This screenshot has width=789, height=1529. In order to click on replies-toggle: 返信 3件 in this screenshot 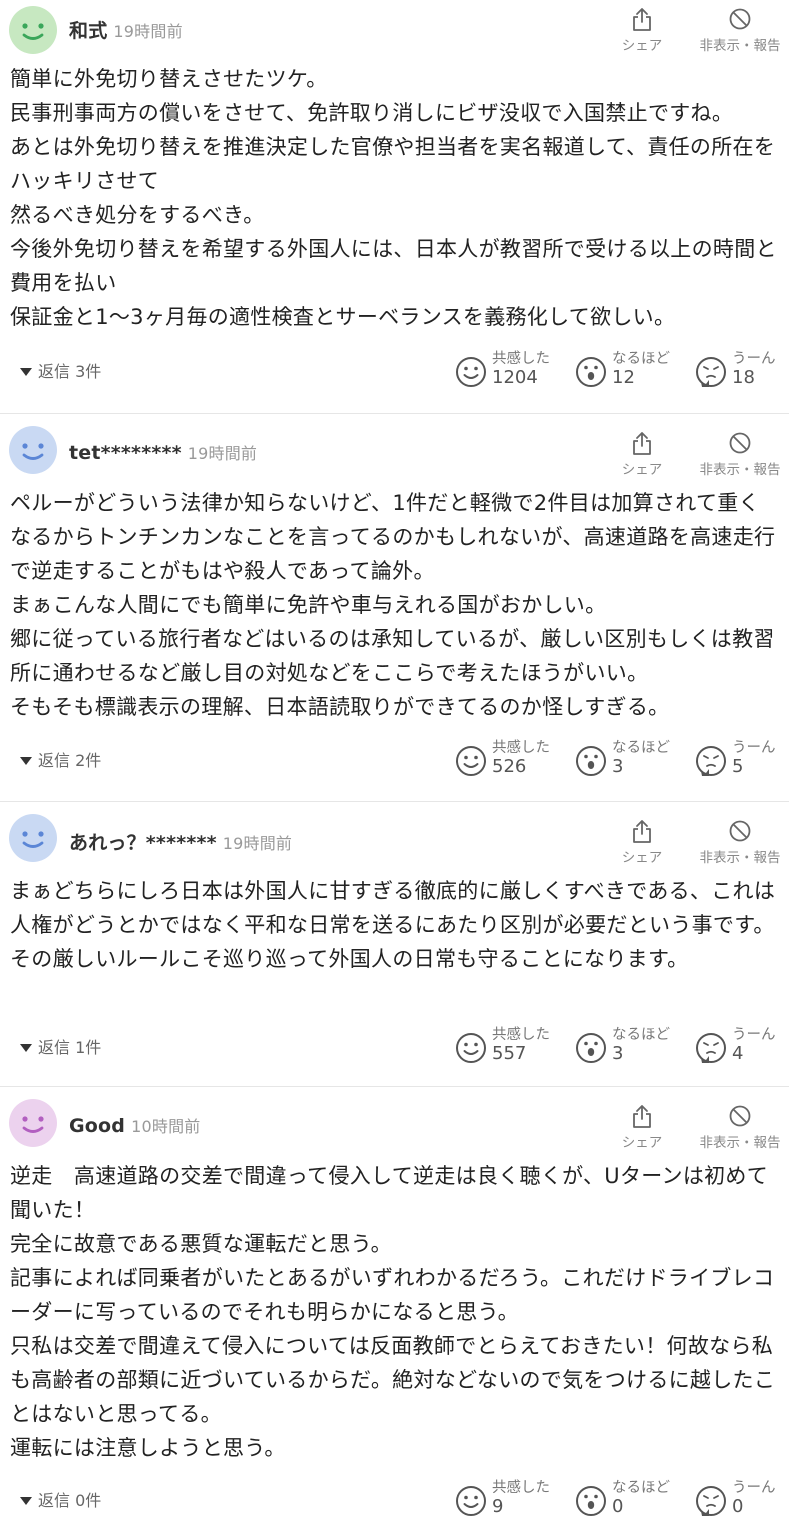, I will do `click(60, 370)`.